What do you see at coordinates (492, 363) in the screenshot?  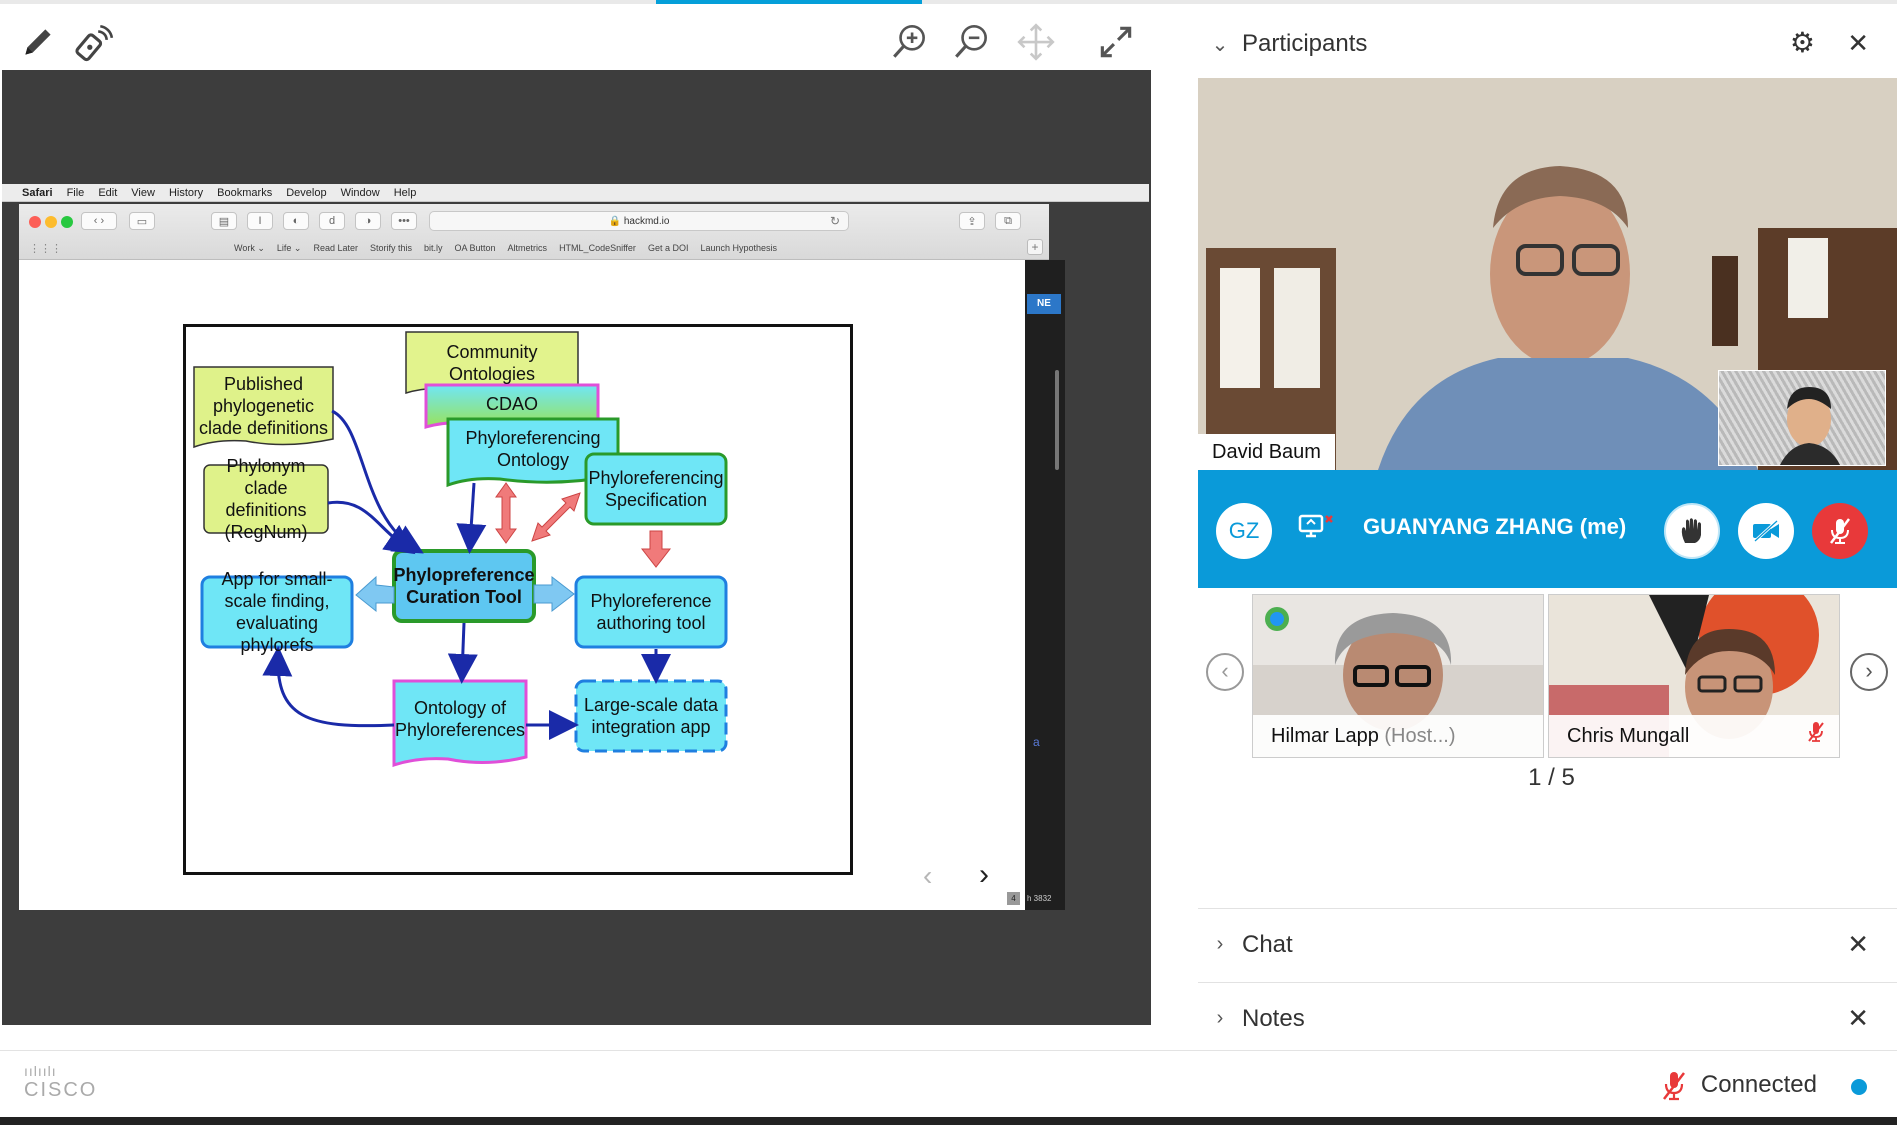 I see `node-community: Community Ontologies` at bounding box center [492, 363].